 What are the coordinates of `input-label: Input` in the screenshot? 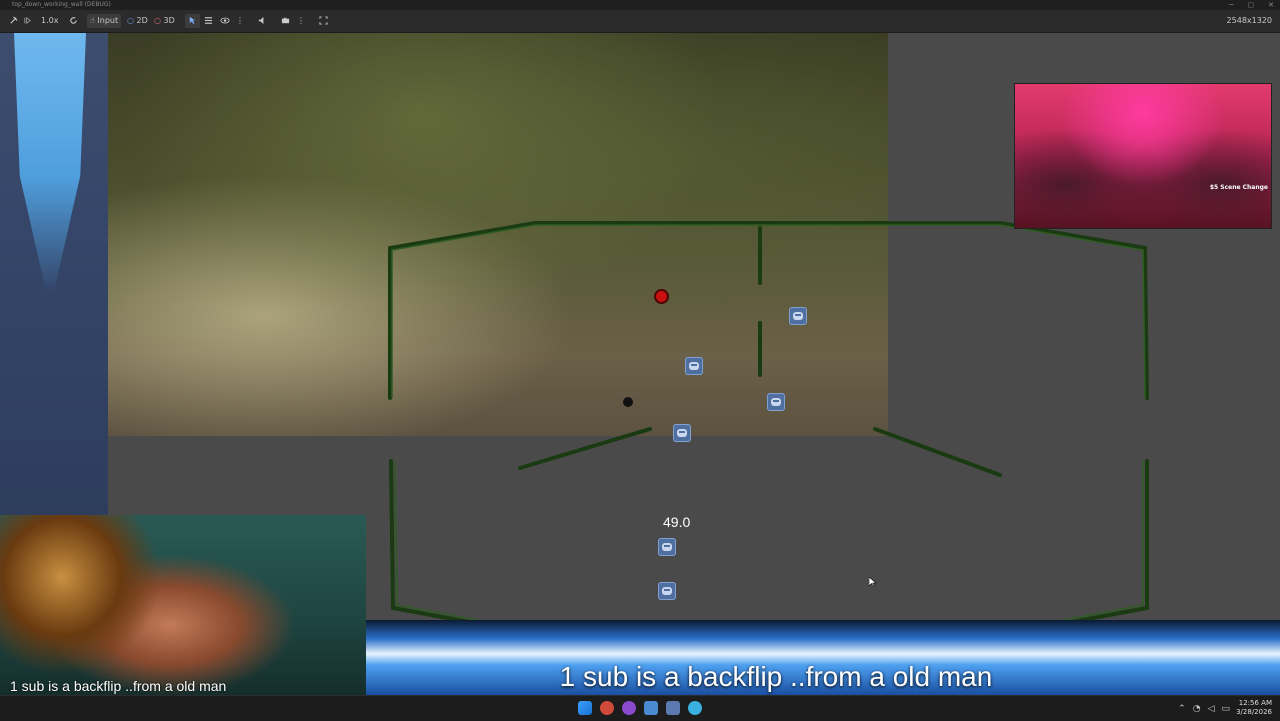 It's located at (108, 20).